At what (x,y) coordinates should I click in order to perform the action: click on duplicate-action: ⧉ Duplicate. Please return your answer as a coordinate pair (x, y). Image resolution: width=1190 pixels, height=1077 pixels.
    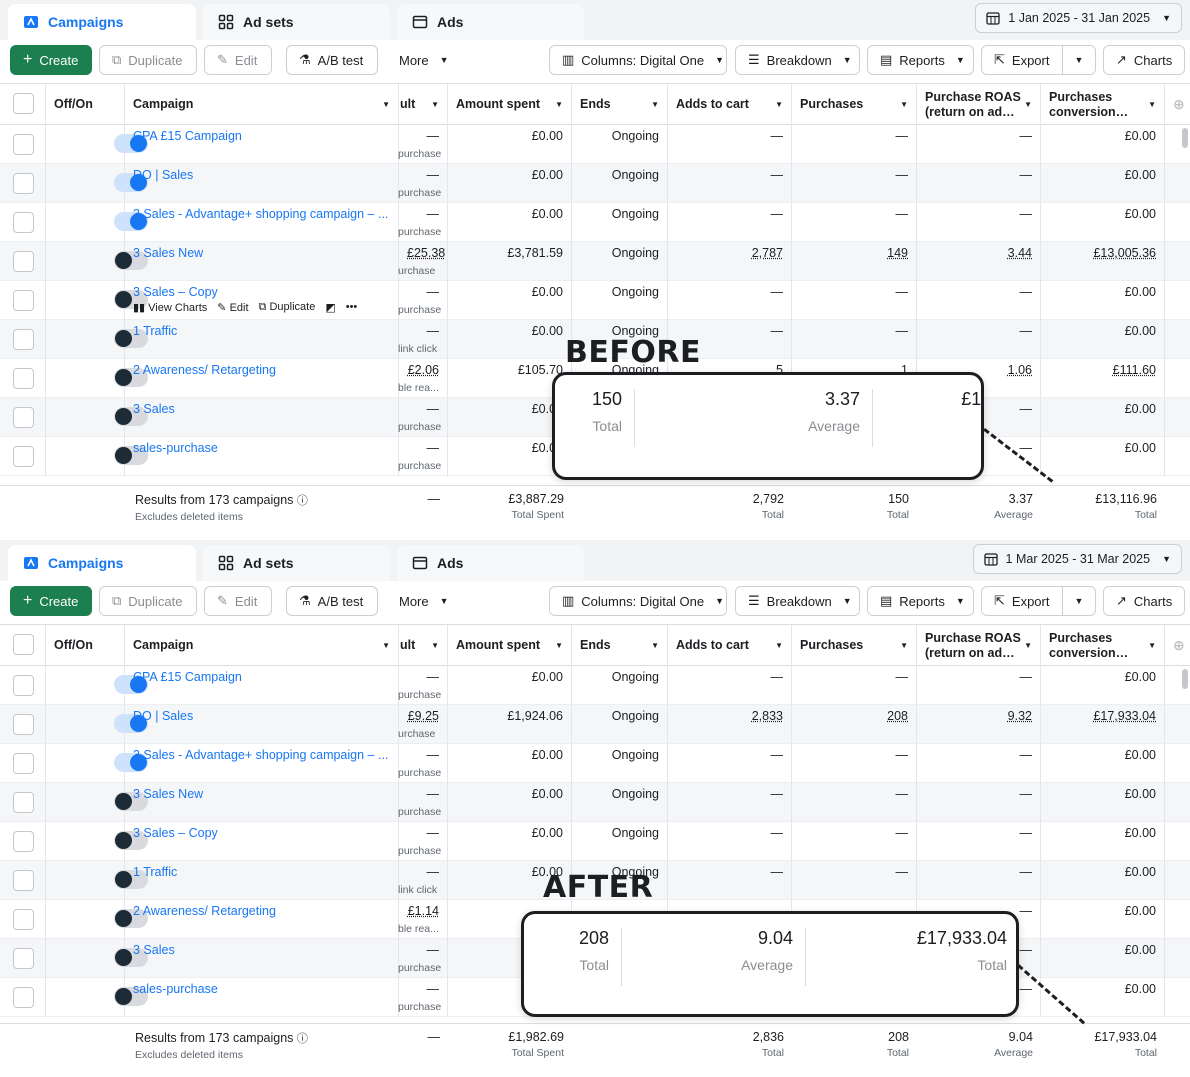
    Looking at the image, I should click on (287, 307).